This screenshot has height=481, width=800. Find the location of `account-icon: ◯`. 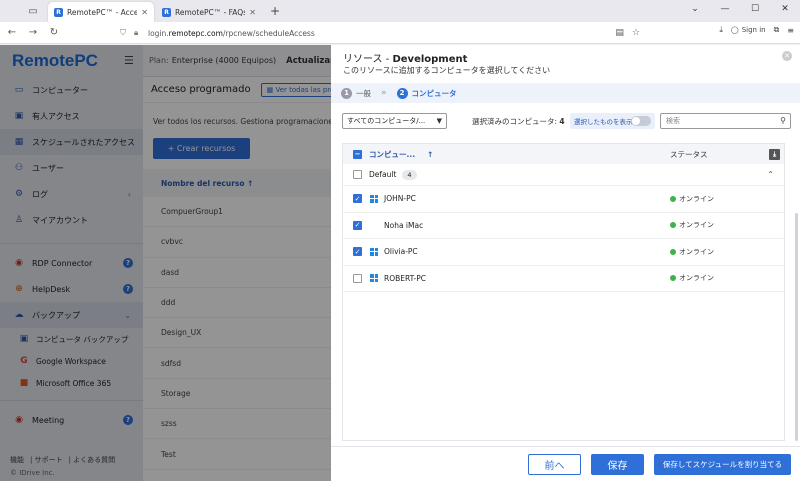

account-icon: ◯ is located at coordinates (734, 30).